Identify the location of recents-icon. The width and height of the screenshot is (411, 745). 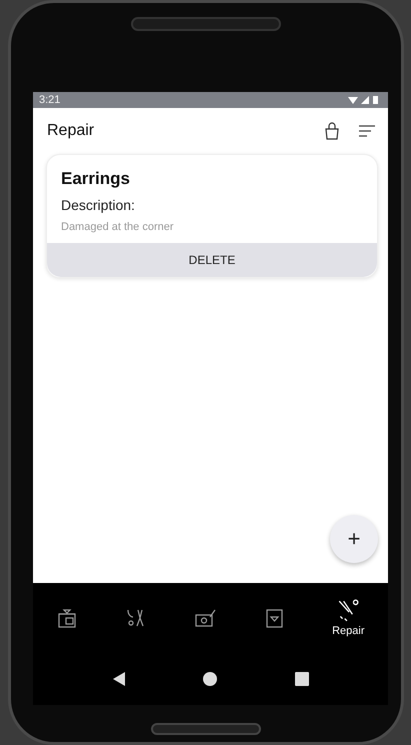
(302, 679).